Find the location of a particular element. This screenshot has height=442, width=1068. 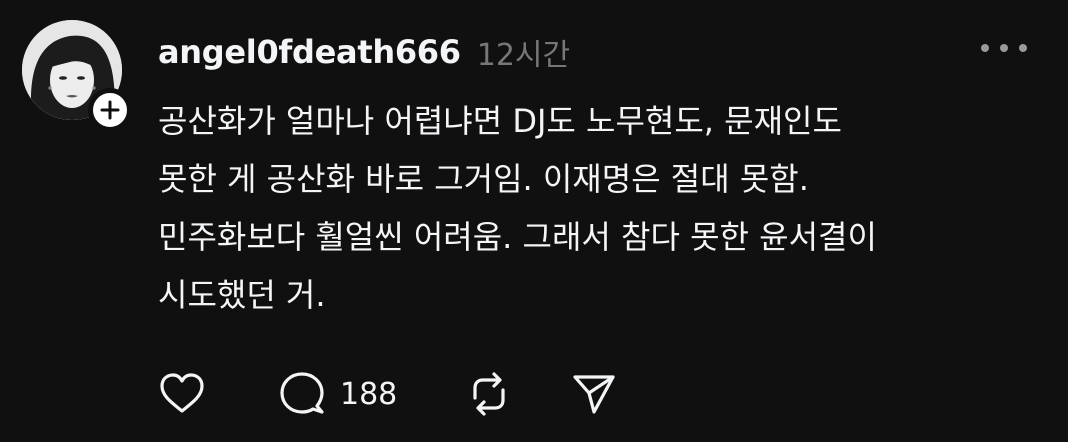

comment-count: 188 is located at coordinates (369, 394).